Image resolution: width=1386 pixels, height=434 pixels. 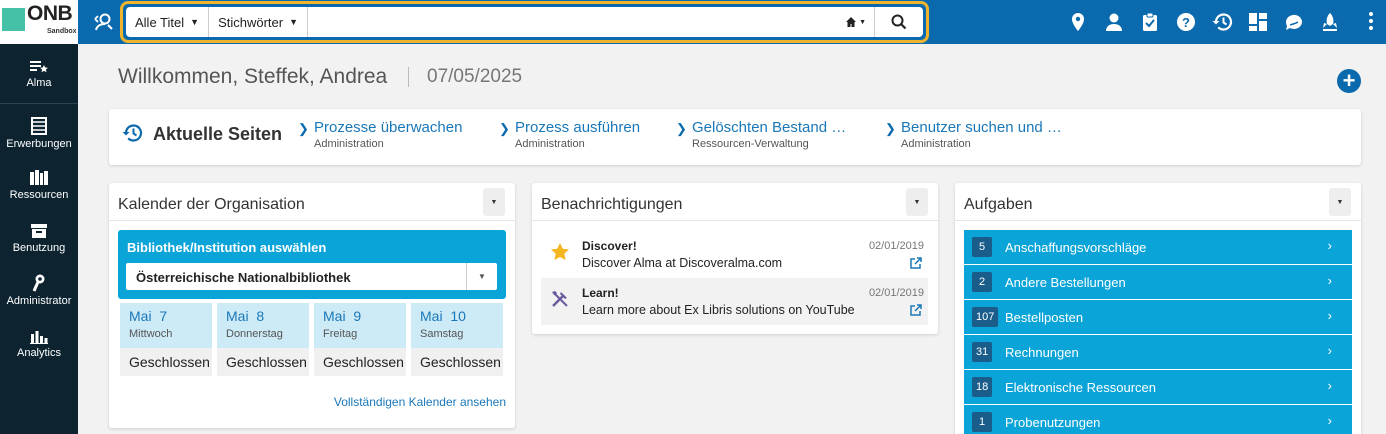 I want to click on more-menu-icon, so click(x=1373, y=22).